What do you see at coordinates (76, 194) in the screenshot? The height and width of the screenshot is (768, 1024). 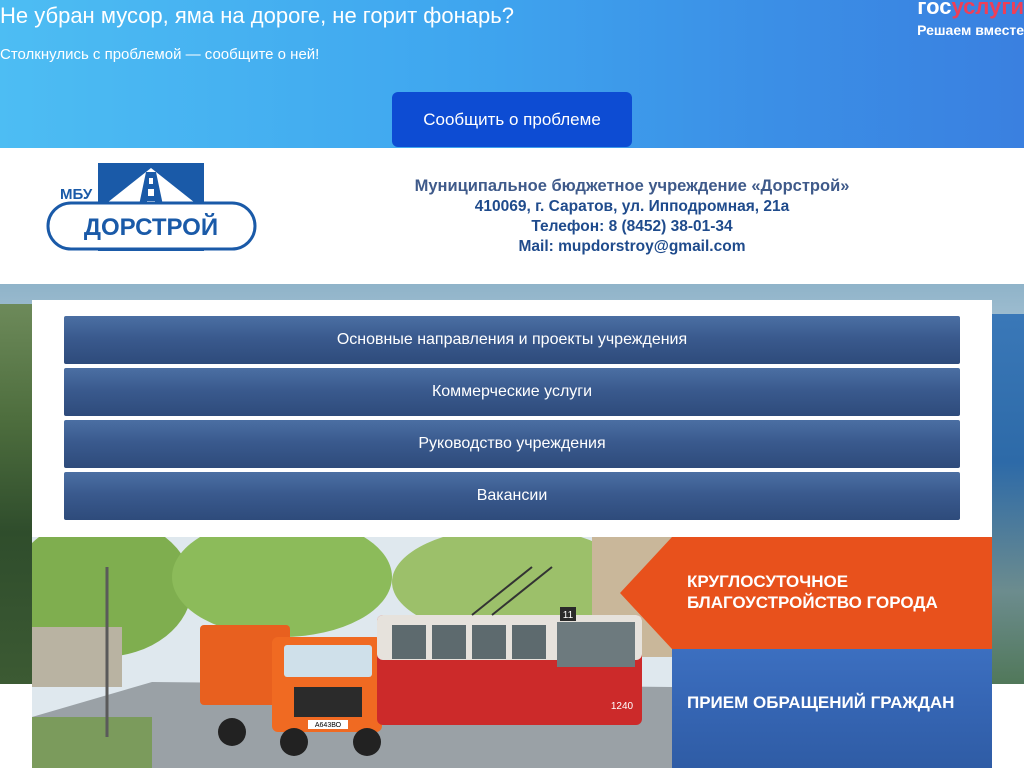 I see `logo-small-text: МБУ` at bounding box center [76, 194].